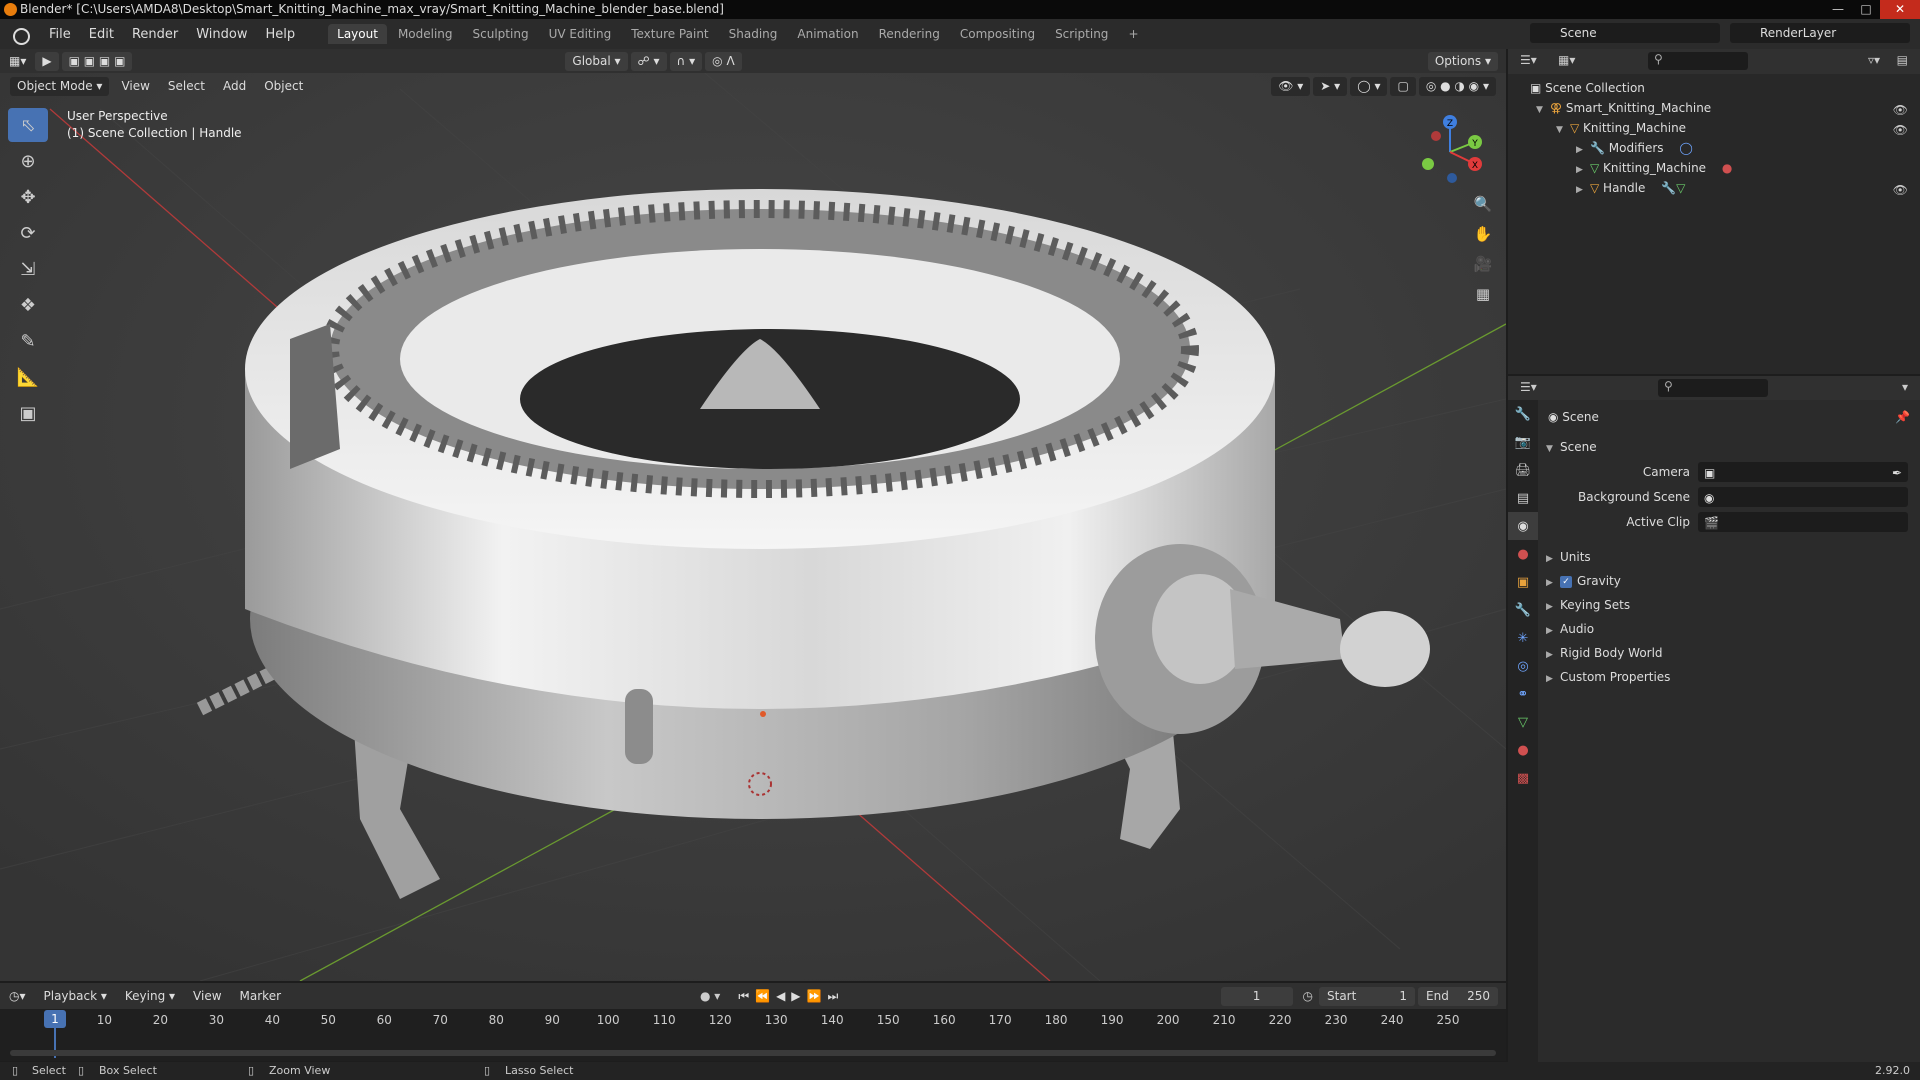  What do you see at coordinates (1528, 387) in the screenshot?
I see `properties-editor-type-icon: ☰▾` at bounding box center [1528, 387].